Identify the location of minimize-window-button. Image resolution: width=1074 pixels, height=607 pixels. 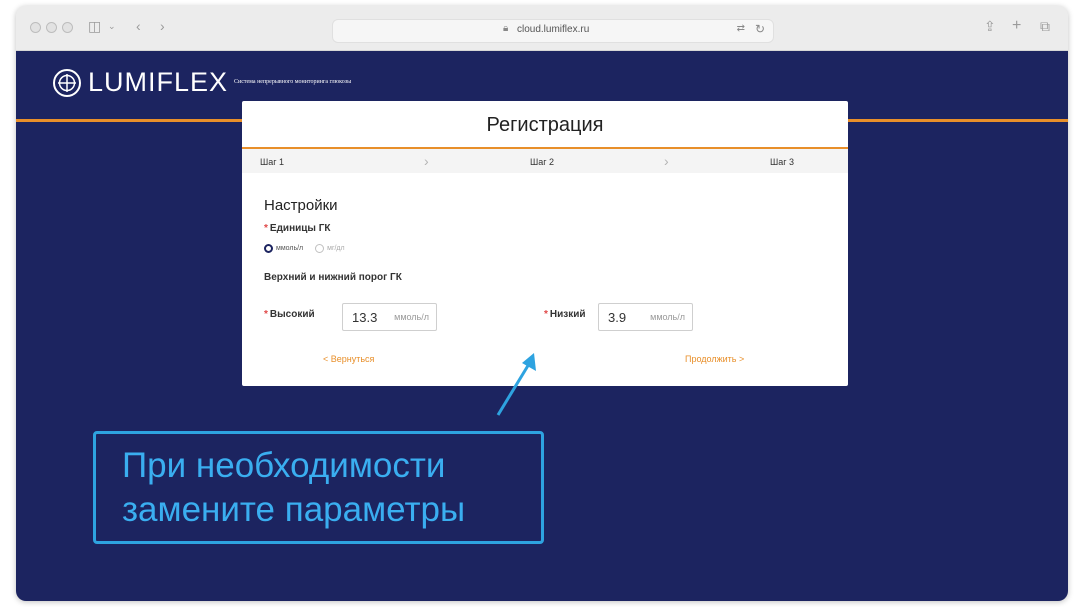
(51, 27).